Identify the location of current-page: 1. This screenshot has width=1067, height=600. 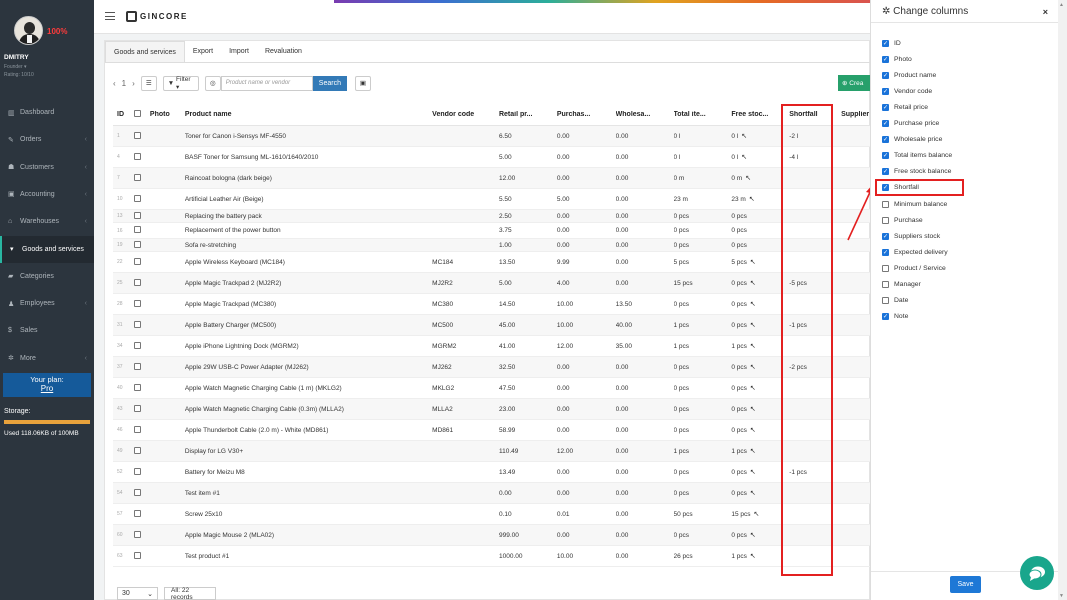
(124, 83).